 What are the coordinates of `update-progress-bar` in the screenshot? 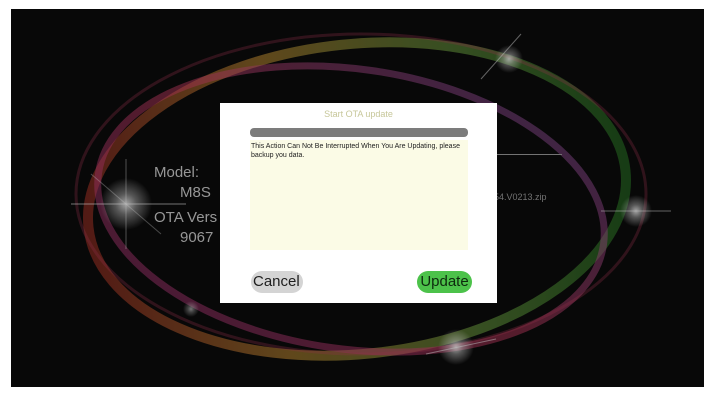 It's located at (359, 132).